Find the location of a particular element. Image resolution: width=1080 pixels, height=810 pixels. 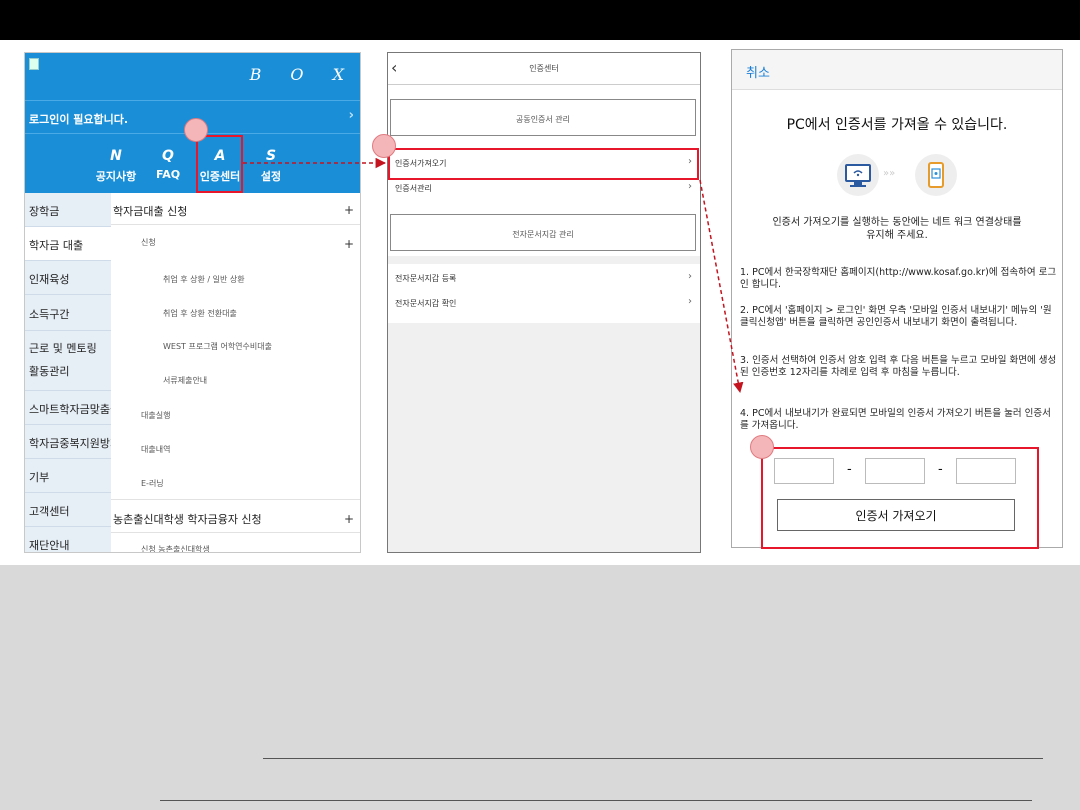

arrow-to-import-screen is located at coordinates (721, 286).